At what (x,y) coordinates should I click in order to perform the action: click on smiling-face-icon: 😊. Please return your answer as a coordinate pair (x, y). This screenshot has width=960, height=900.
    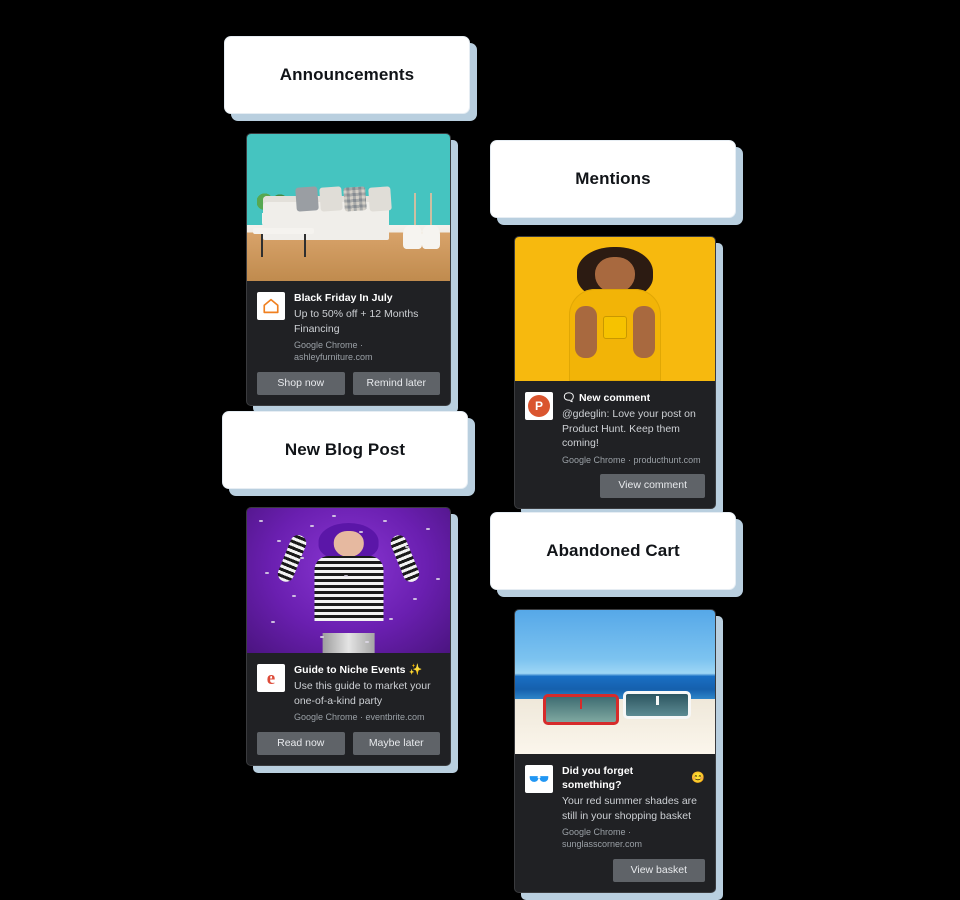
    Looking at the image, I should click on (698, 777).